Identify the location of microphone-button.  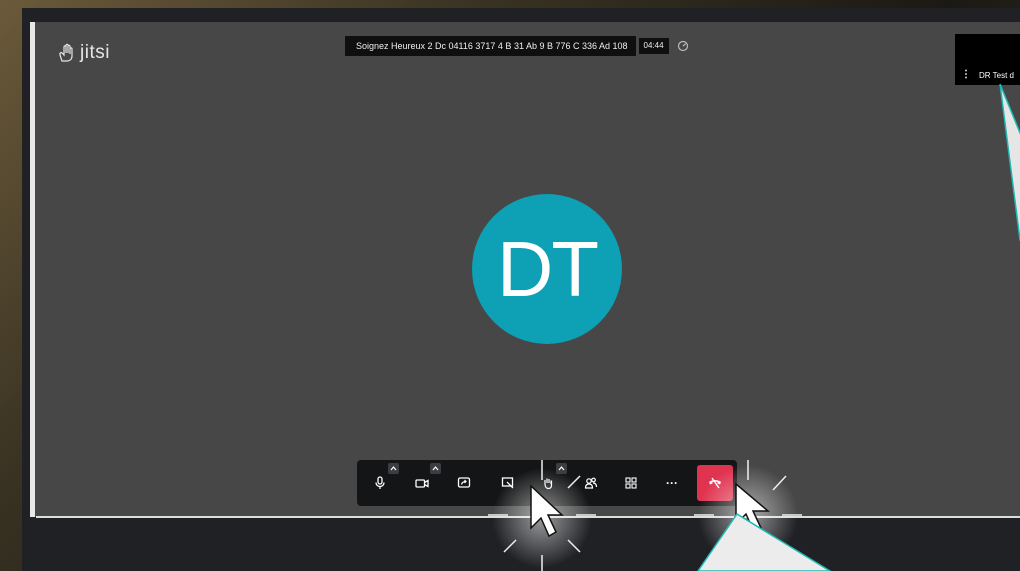
(380, 483).